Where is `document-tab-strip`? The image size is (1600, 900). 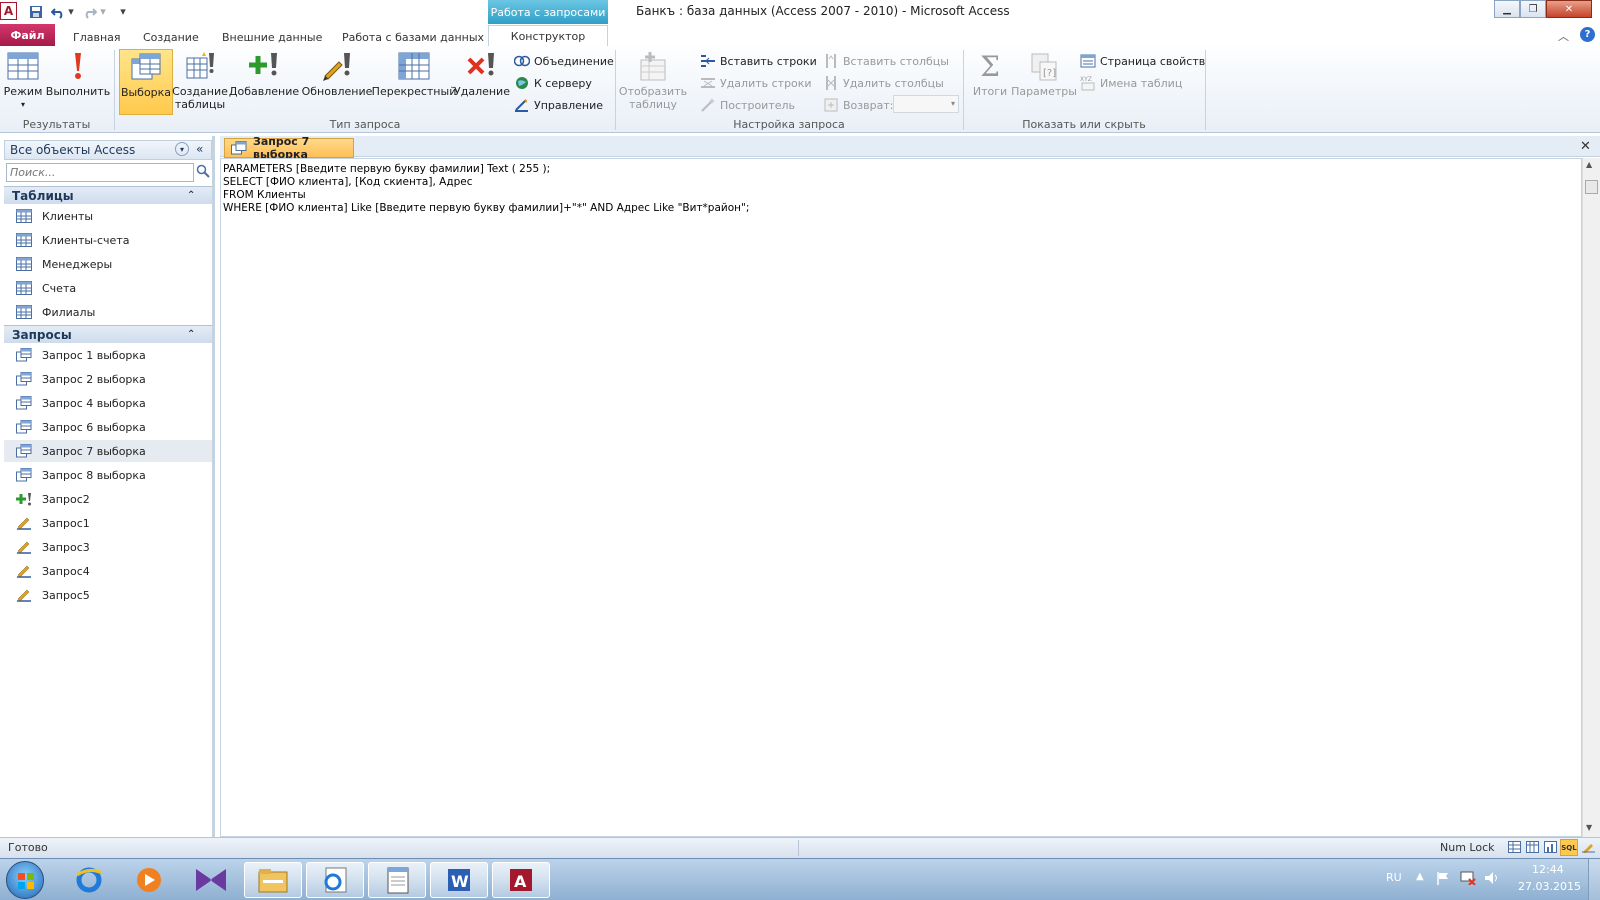
document-tab-strip is located at coordinates (910, 146).